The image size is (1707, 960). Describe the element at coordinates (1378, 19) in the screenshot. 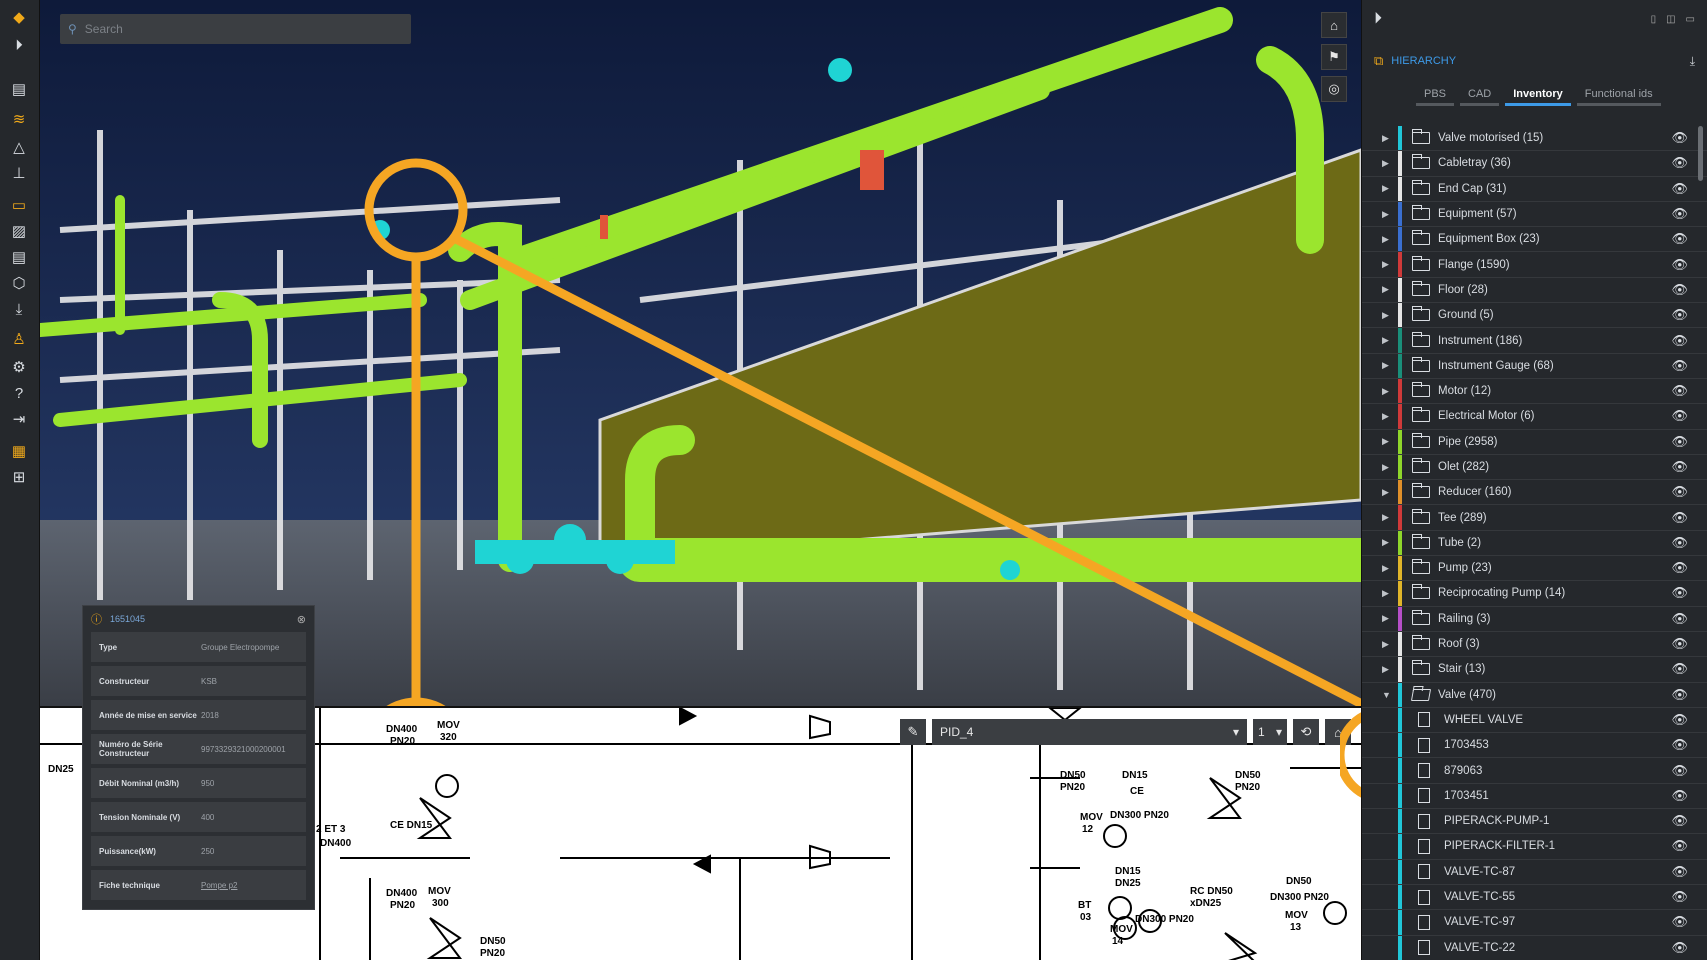

I see `play-icon: ⏵` at that location.